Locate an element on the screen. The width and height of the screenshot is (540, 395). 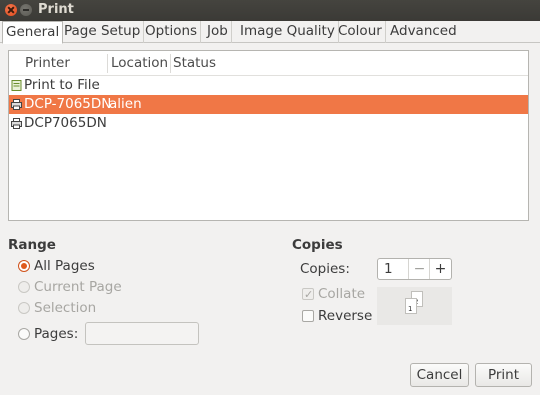
printer-name: DCP-7065DN is located at coordinates (68, 104).